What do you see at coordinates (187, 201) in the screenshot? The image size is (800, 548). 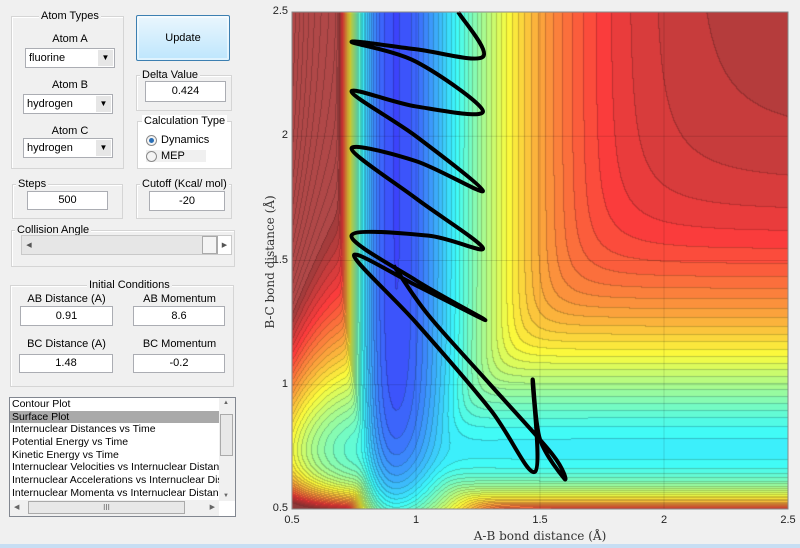 I see `cutoff-input: -20` at bounding box center [187, 201].